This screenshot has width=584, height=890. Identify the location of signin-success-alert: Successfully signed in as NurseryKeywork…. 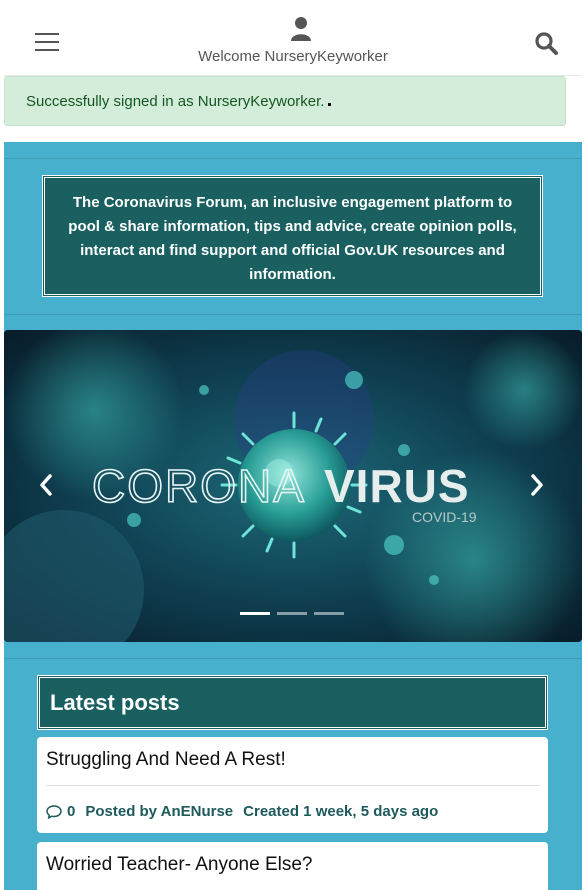
(285, 101).